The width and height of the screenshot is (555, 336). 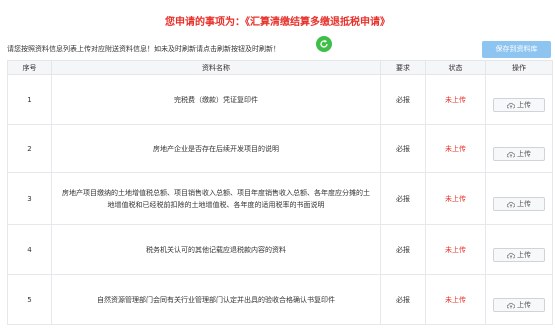 What do you see at coordinates (143, 49) in the screenshot?
I see `upload-notice: 请您按照资料信息列表上传对应附送资料信息！如未及时刷新请点击刷新按钮及时刷新！` at bounding box center [143, 49].